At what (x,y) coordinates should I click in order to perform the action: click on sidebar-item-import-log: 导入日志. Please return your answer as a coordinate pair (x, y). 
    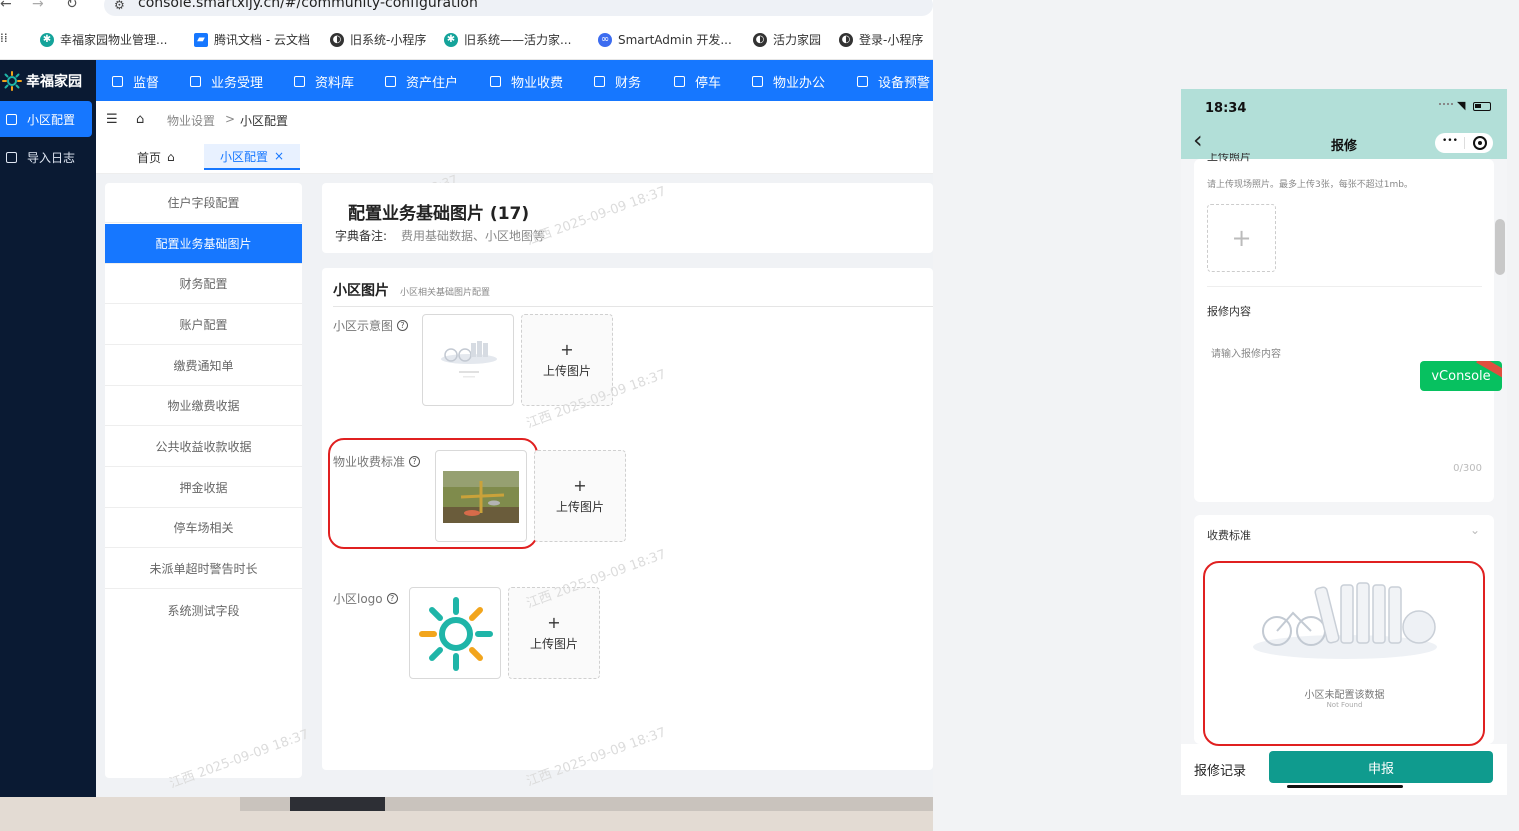
    Looking at the image, I should click on (46, 157).